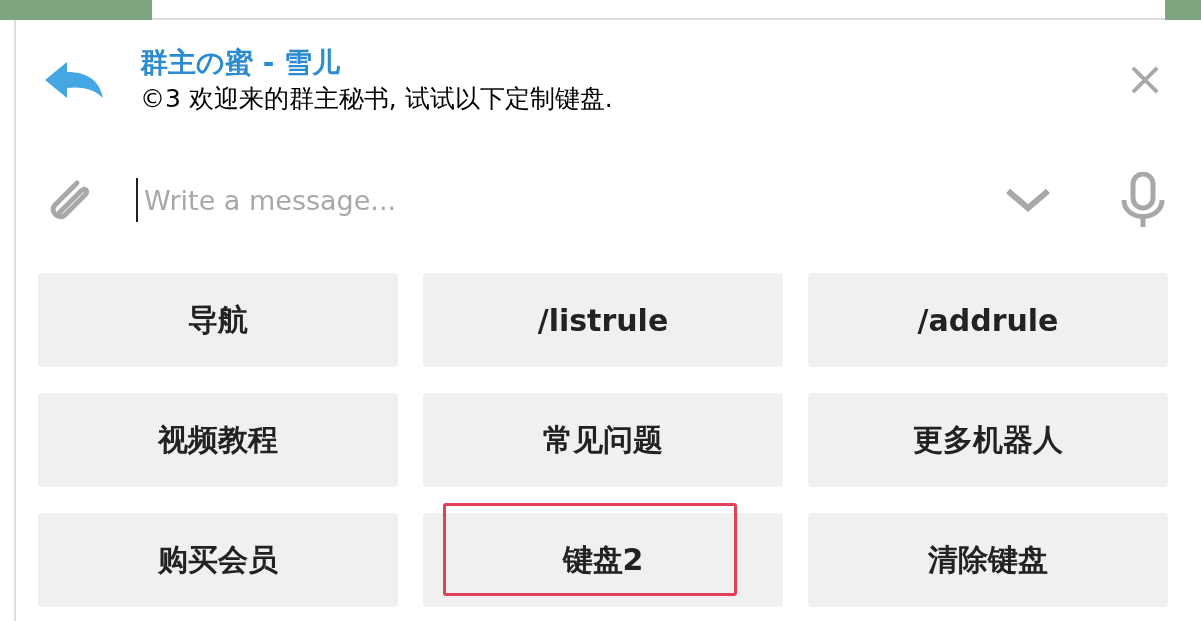  I want to click on keyboard-button: 导航, so click(218, 320).